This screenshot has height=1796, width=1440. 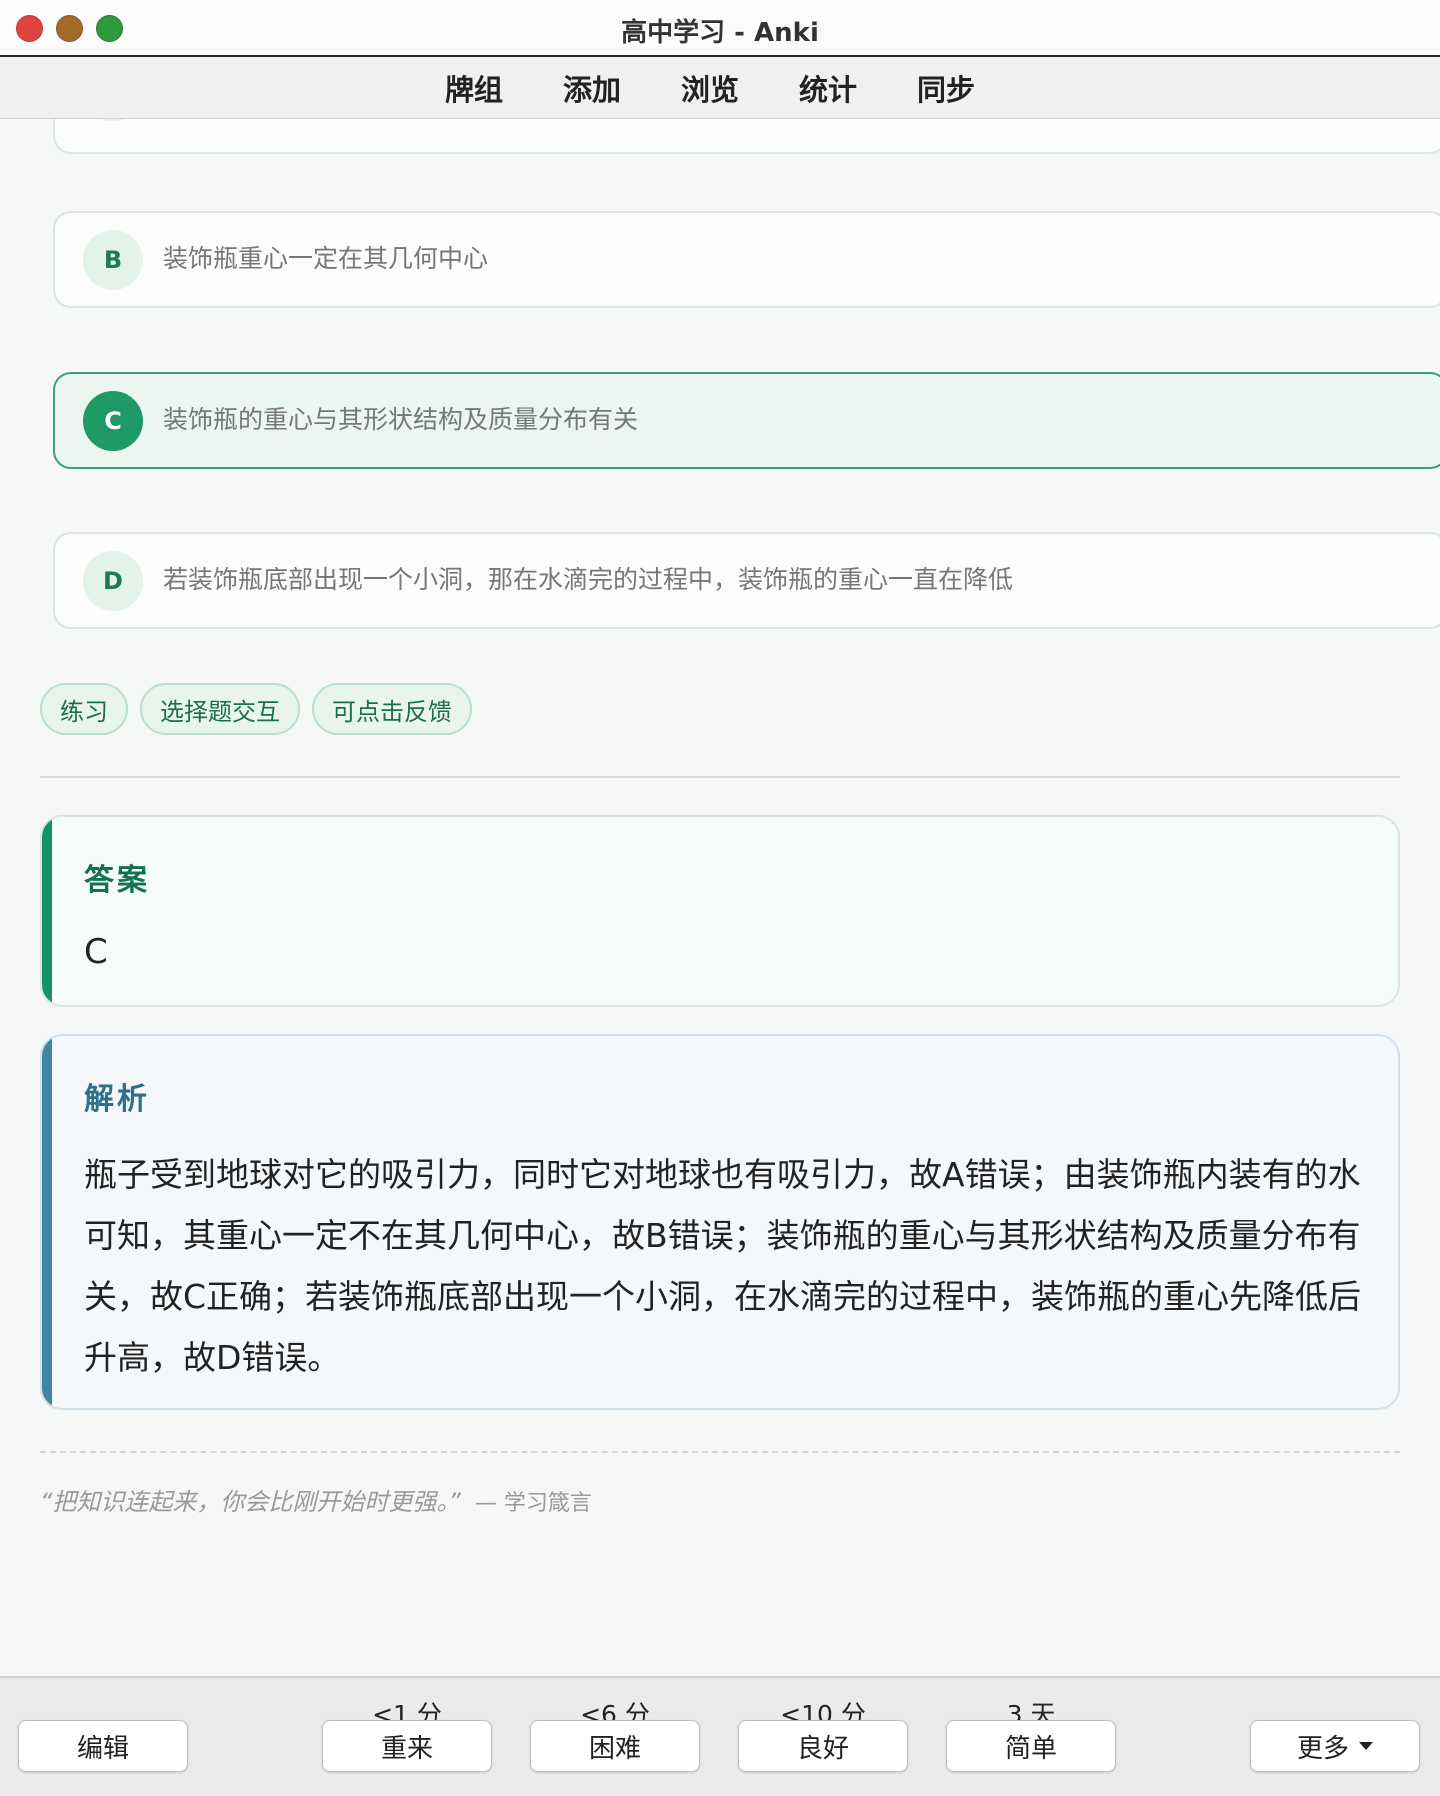 What do you see at coordinates (1031, 1746) in the screenshot?
I see `easy-button: 简单` at bounding box center [1031, 1746].